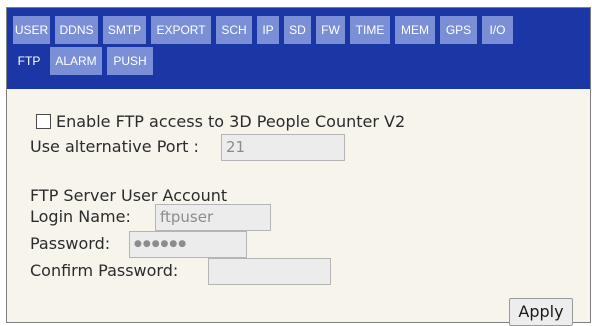  What do you see at coordinates (130, 61) in the screenshot?
I see `tab-push: PUSH` at bounding box center [130, 61].